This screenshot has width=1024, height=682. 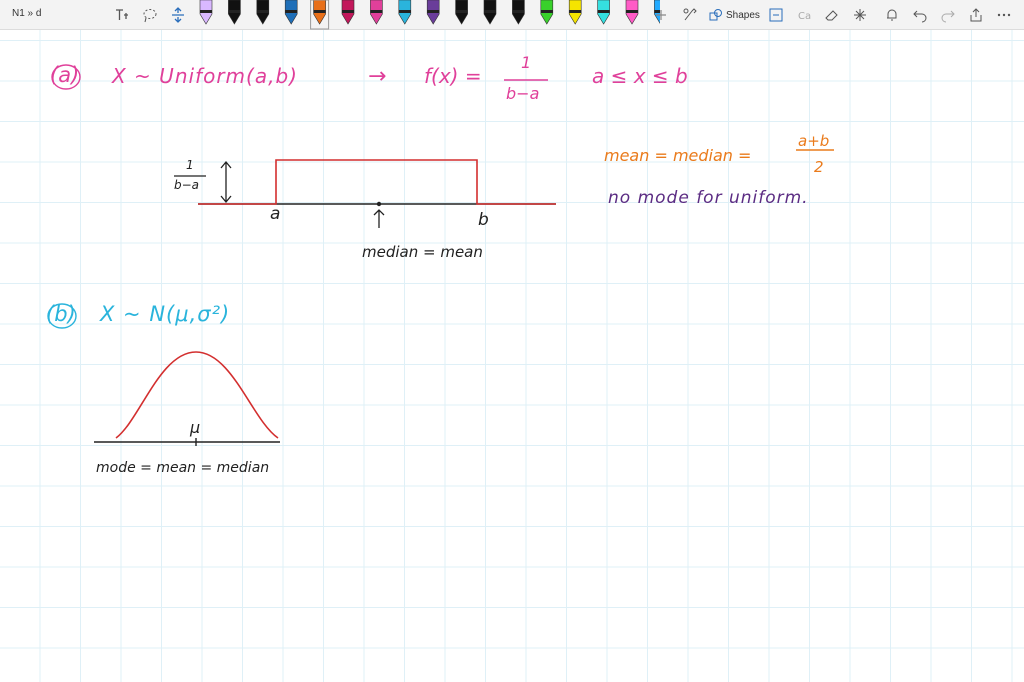 What do you see at coordinates (61, 314) in the screenshot?
I see `part-b-label: (b)` at bounding box center [61, 314].